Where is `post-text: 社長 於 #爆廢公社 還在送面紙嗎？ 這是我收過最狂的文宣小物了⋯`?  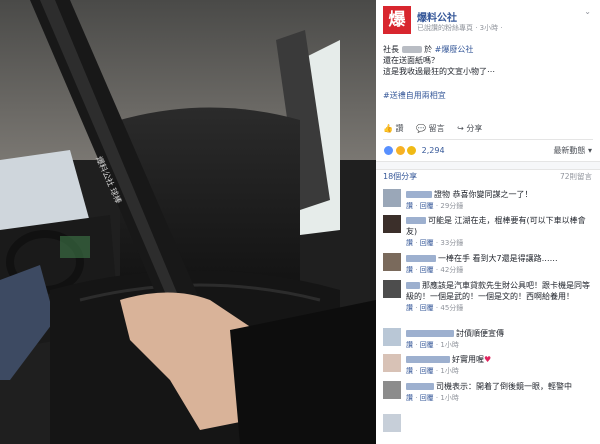 post-text: 社長 於 #爆廢公社 還在送面紙嗎？ 這是我收過最狂的文宣小物了⋯ is located at coordinates (488, 60).